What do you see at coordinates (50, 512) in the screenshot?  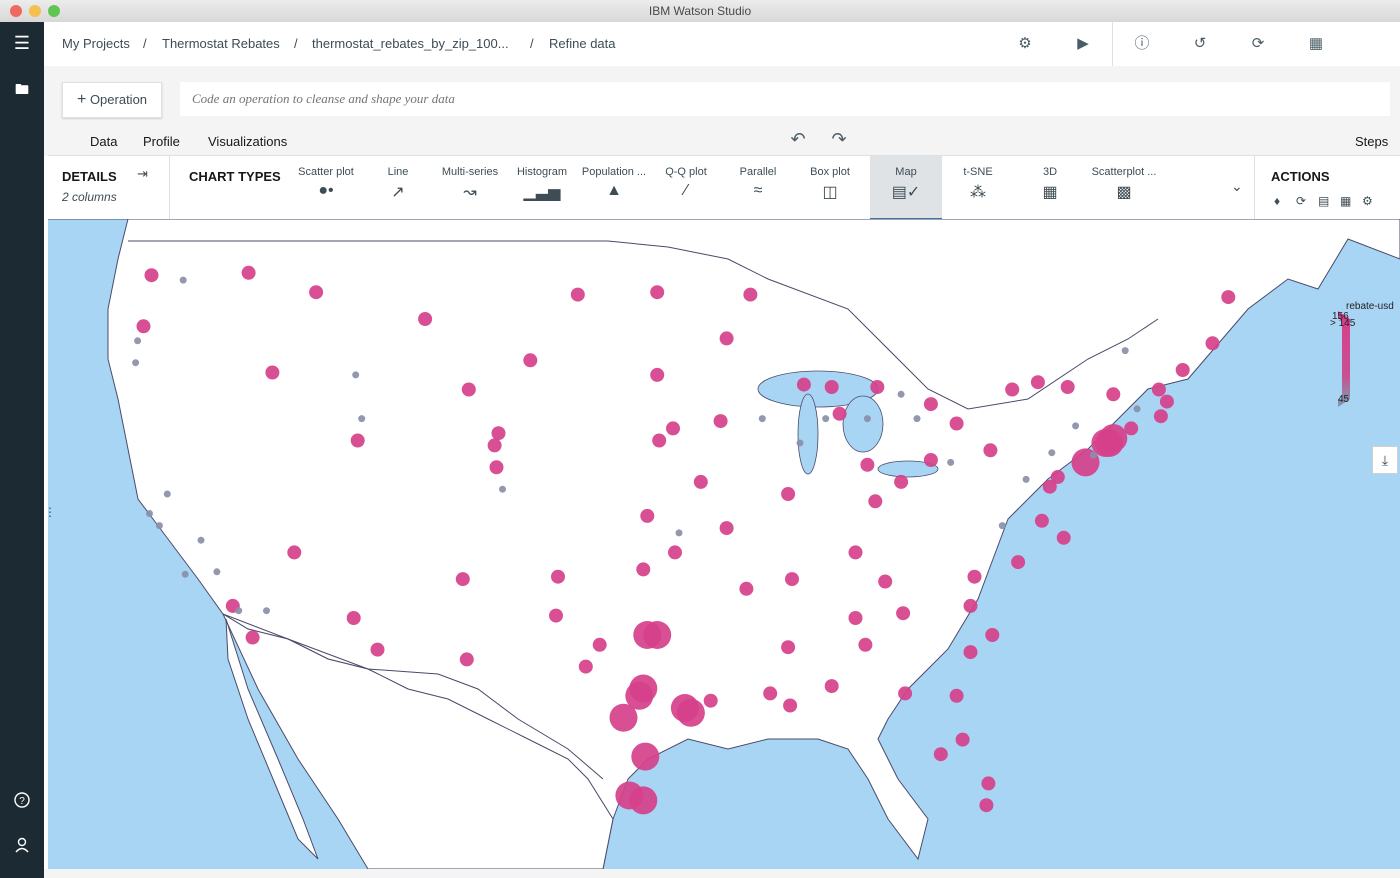 I see `panel-resize-handle: ⋮` at bounding box center [50, 512].